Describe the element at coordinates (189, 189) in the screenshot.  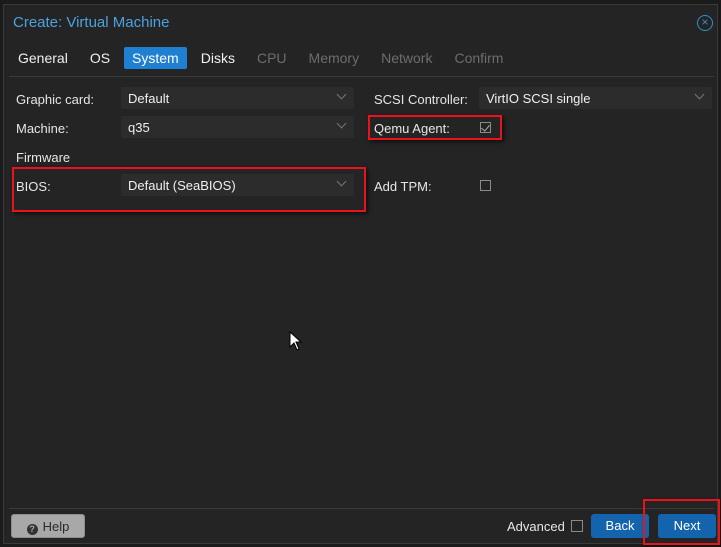
I see `bios-highlight-box` at that location.